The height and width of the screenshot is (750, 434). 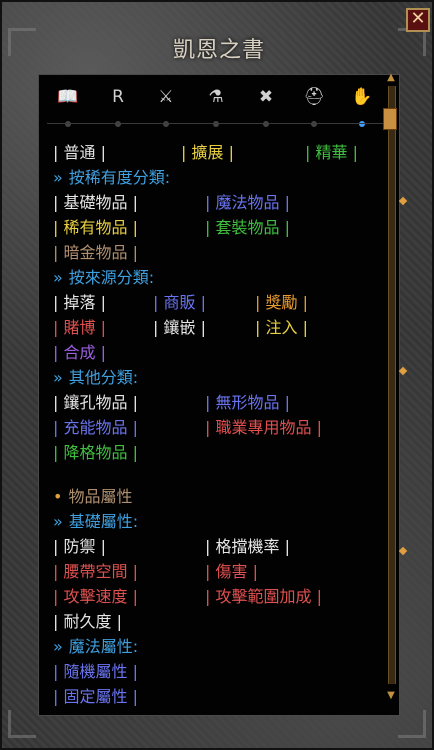 I want to click on window-title: 凱恩之書, so click(x=218, y=50).